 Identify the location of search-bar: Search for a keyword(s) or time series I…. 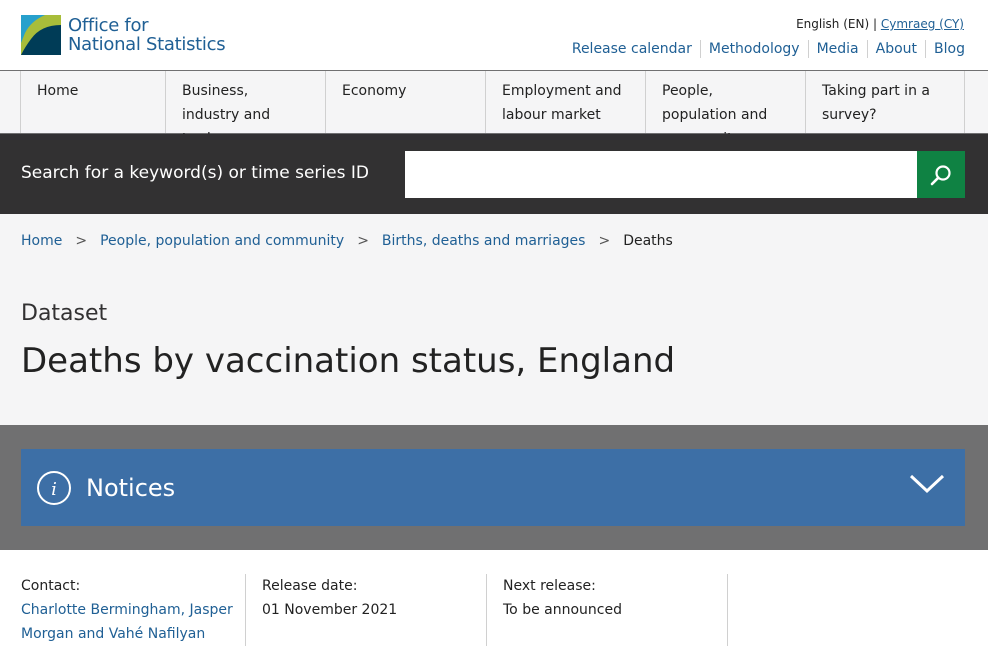
(494, 174).